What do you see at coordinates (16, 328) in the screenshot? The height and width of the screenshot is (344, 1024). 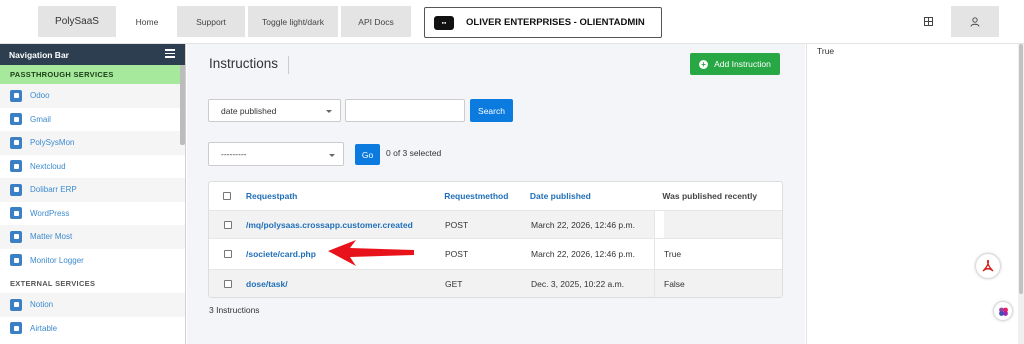 I see `airtable-icon` at bounding box center [16, 328].